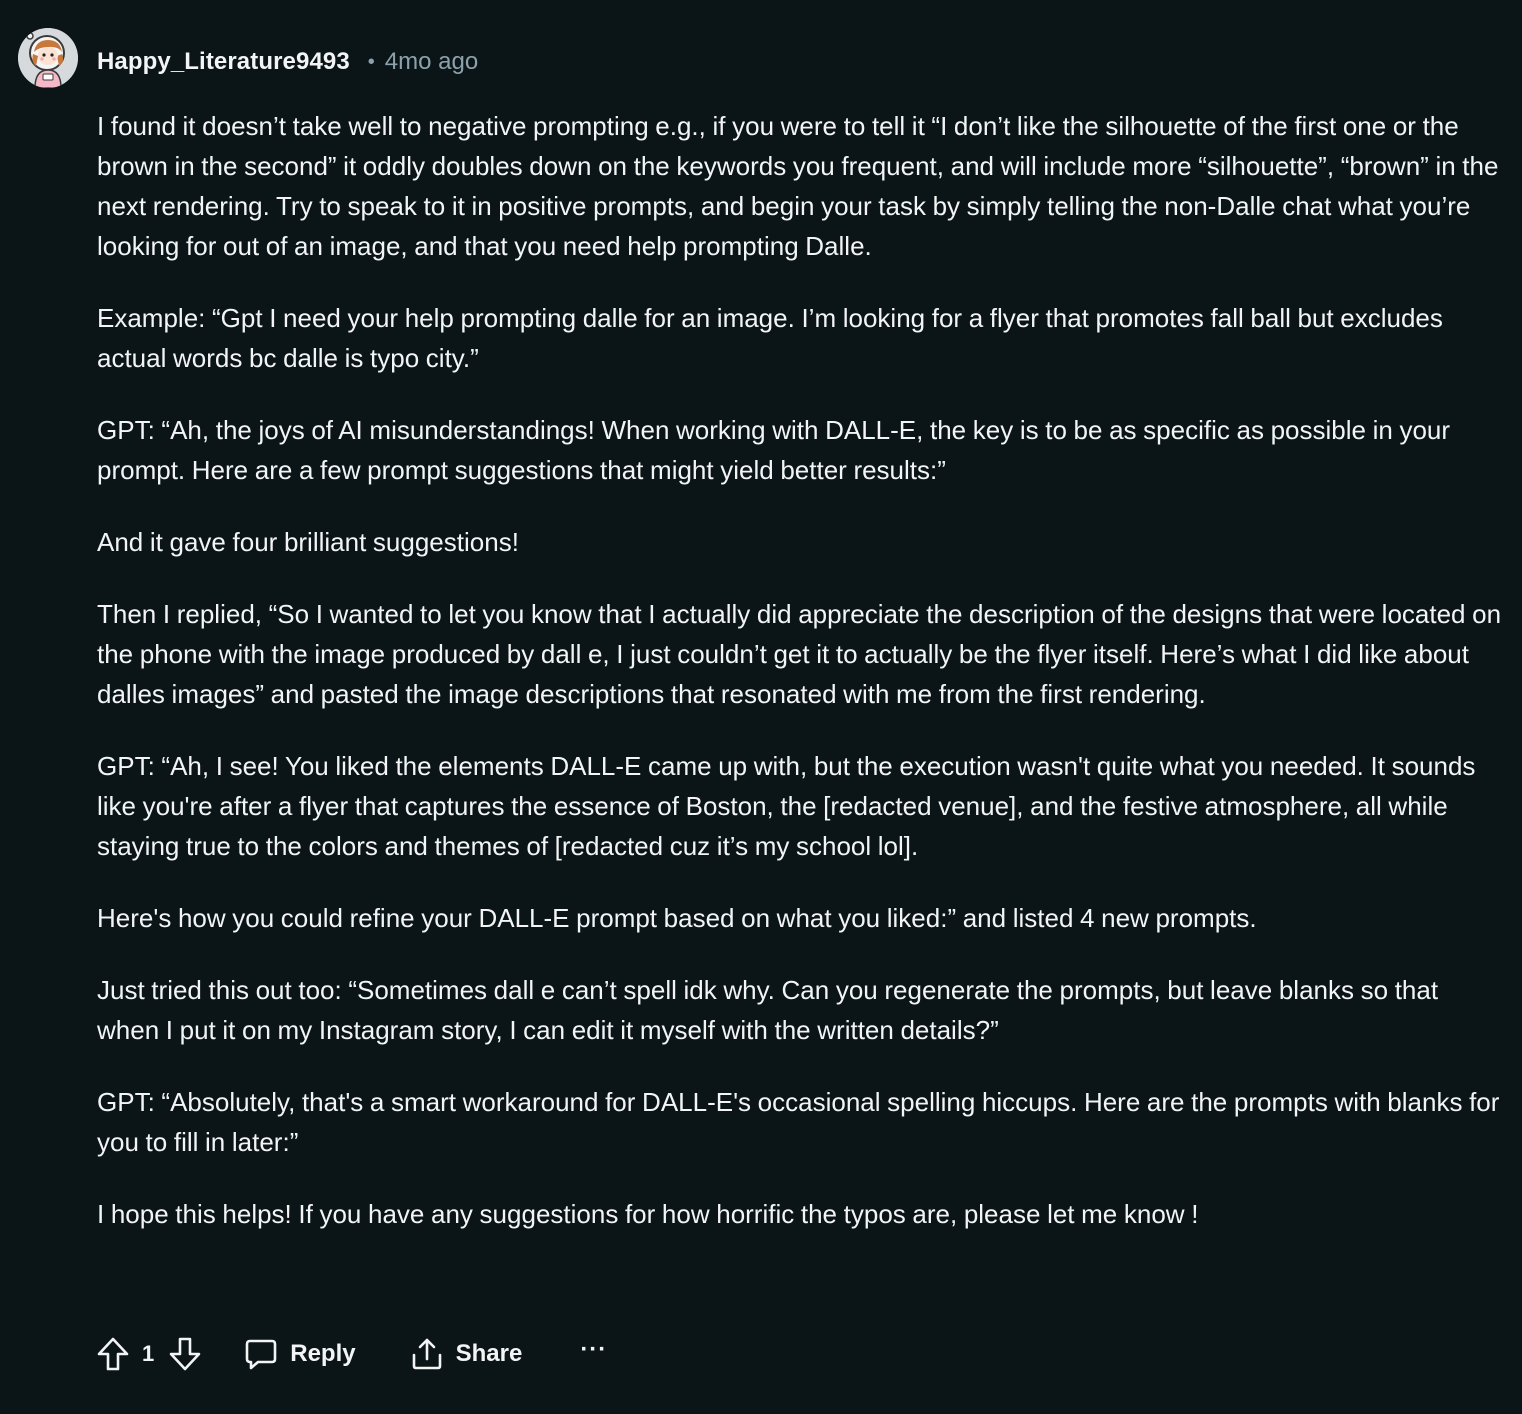 This screenshot has height=1414, width=1522. I want to click on comment-action-bar: 1 Reply Share ···, so click(351, 1354).